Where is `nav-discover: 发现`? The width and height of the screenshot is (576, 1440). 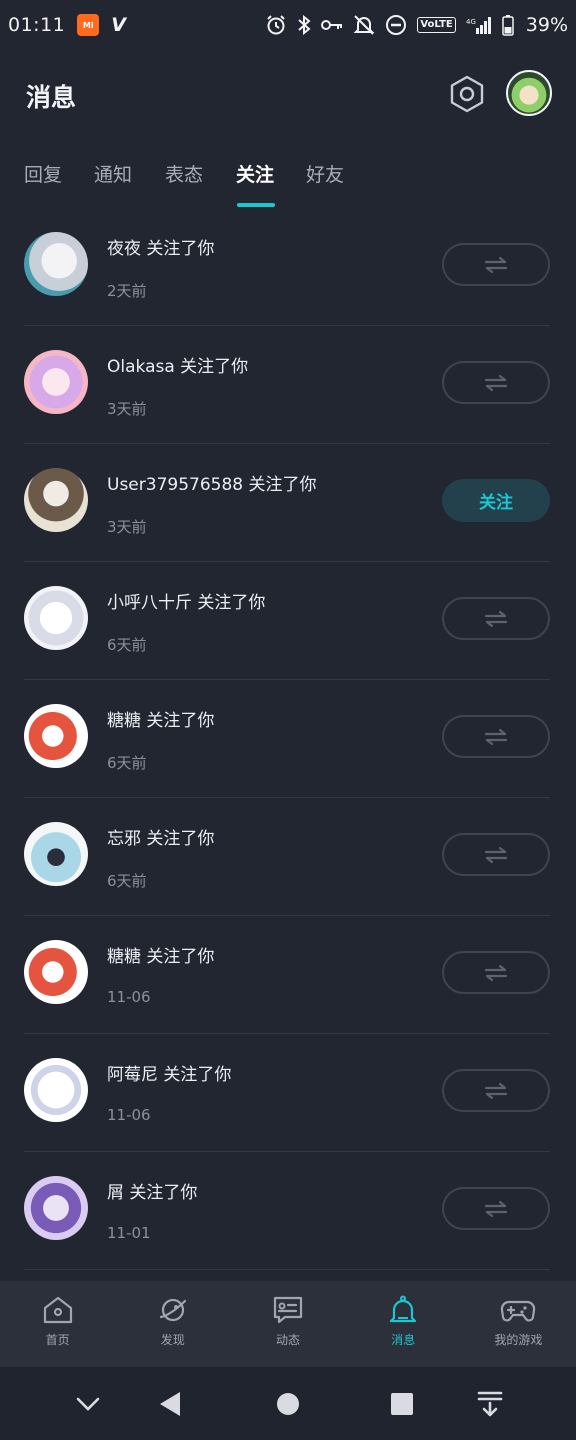 nav-discover: 发现 is located at coordinates (172, 1324).